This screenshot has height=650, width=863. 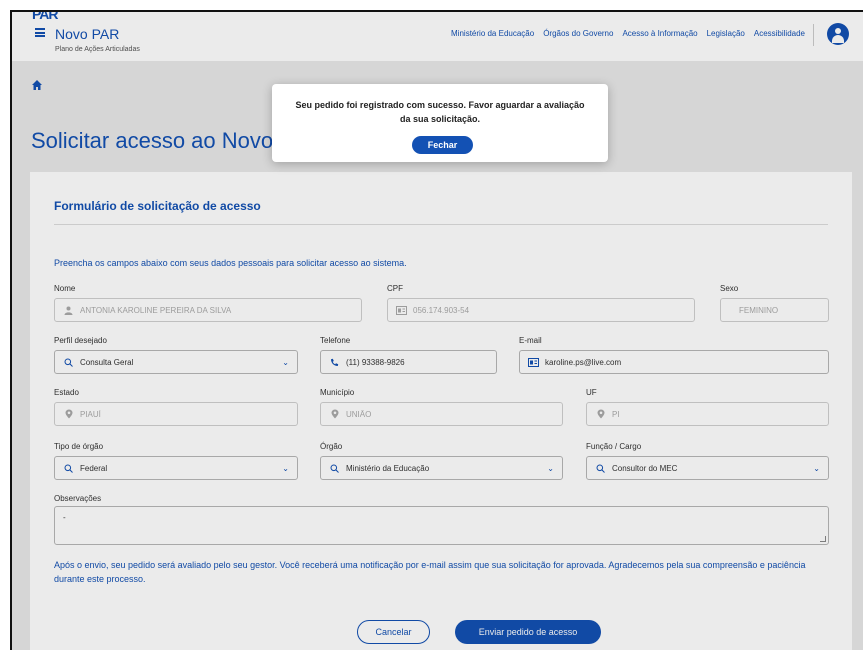 I want to click on close-dialog-button: Fechar, so click(x=442, y=145).